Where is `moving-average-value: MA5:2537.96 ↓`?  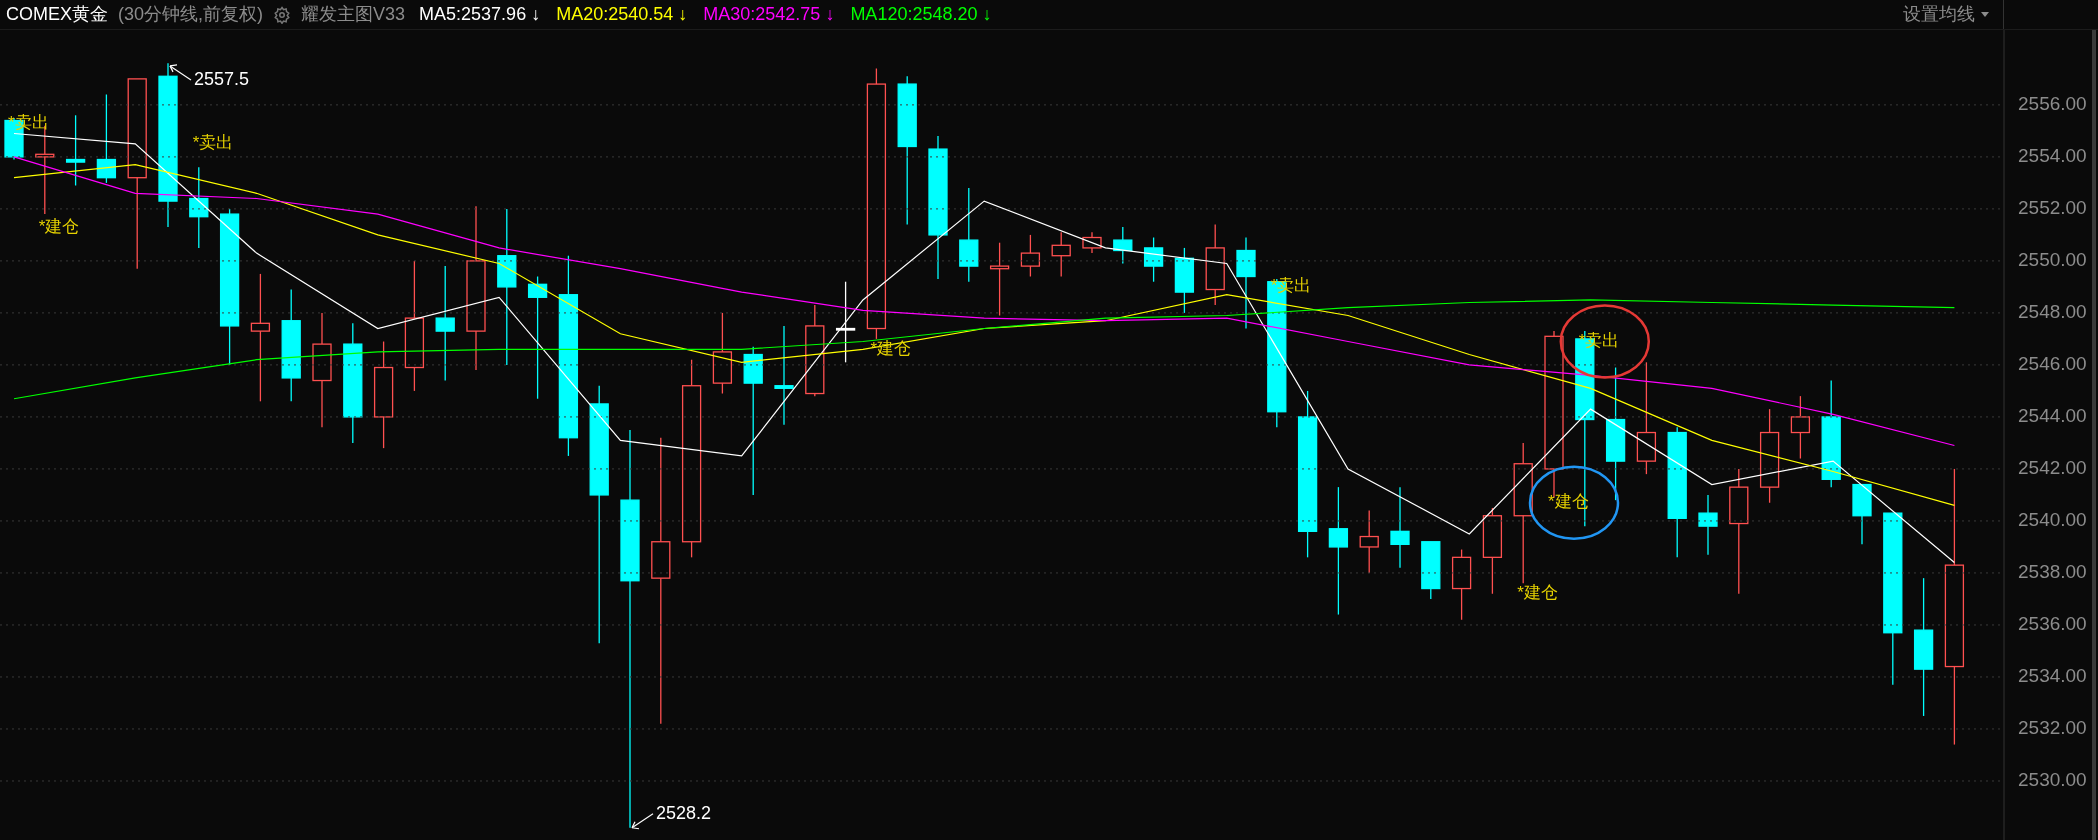
moving-average-value: MA5:2537.96 ↓ is located at coordinates (480, 14).